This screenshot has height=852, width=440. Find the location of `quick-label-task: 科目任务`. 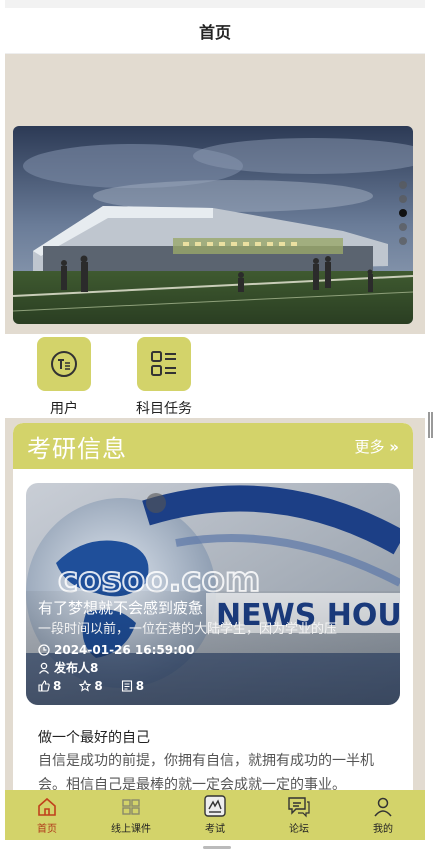

quick-label-task: 科目任务 is located at coordinates (164, 409).